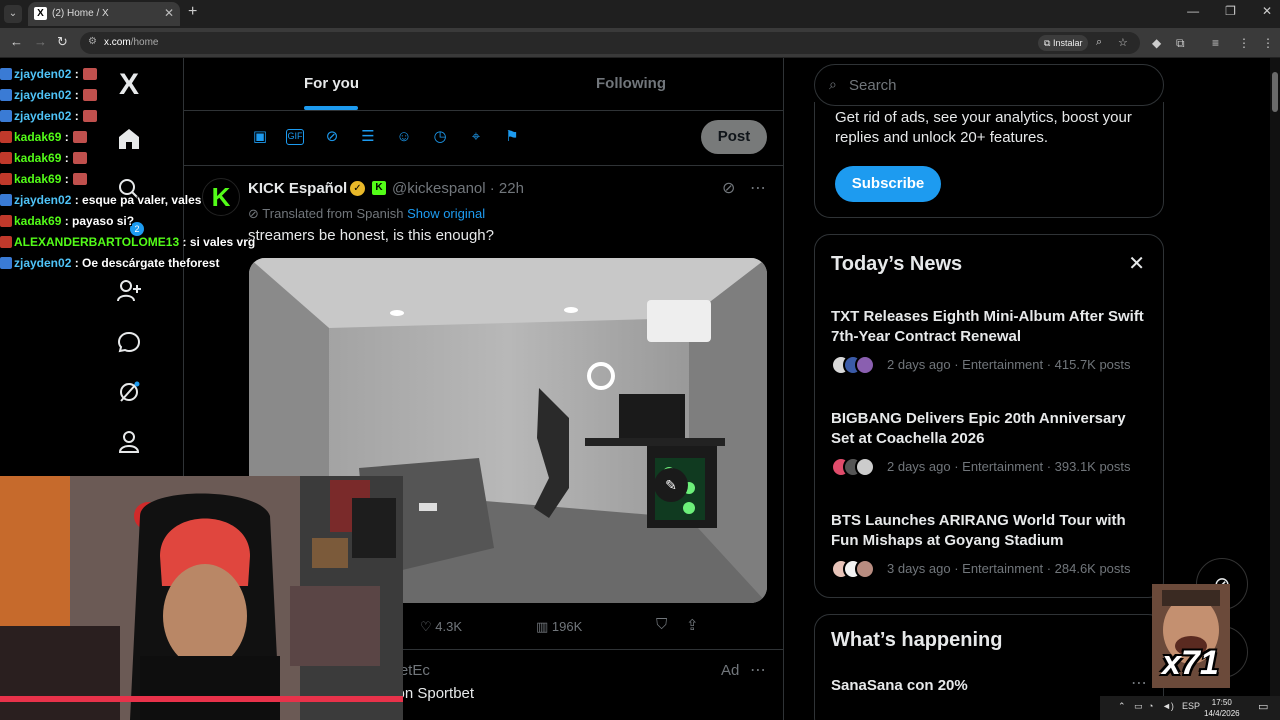 The image size is (1280, 720). I want to click on post-composer: ▣ GIF ⊘ ☰ ☺ ◷ ⌖ ⚑ Post, so click(483, 138).